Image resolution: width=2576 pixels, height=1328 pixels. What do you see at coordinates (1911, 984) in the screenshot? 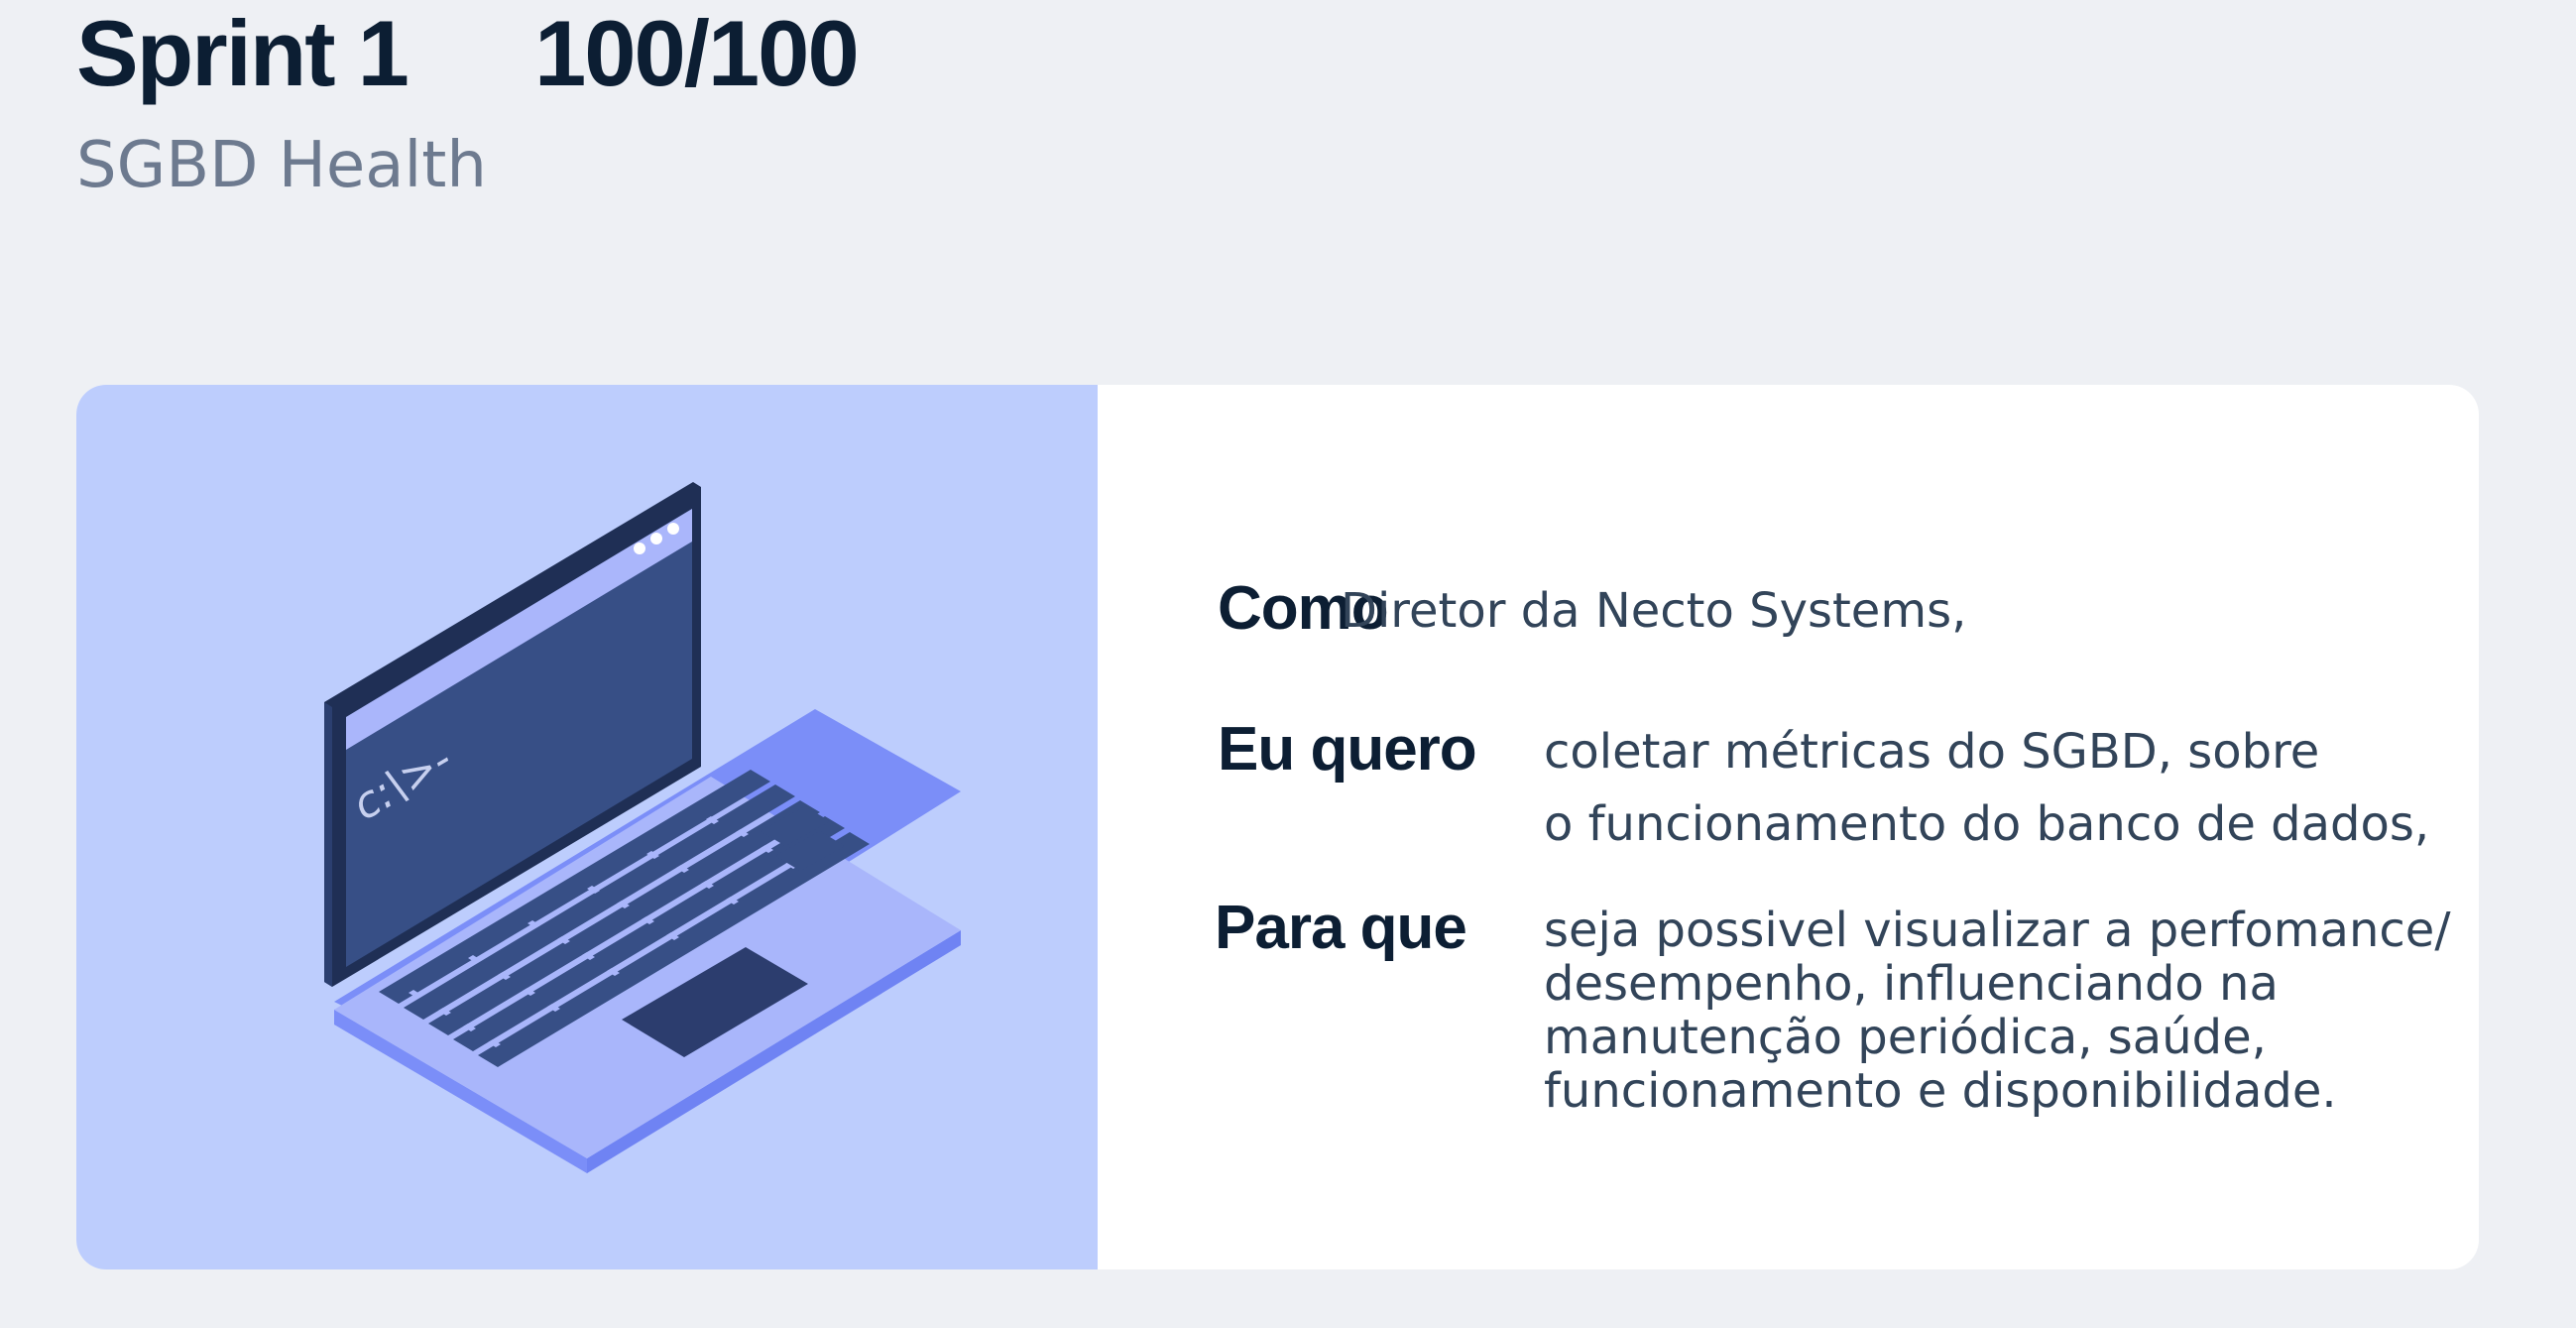
I see `para-que-text-line-2: desempenho, influenciando na` at bounding box center [1911, 984].